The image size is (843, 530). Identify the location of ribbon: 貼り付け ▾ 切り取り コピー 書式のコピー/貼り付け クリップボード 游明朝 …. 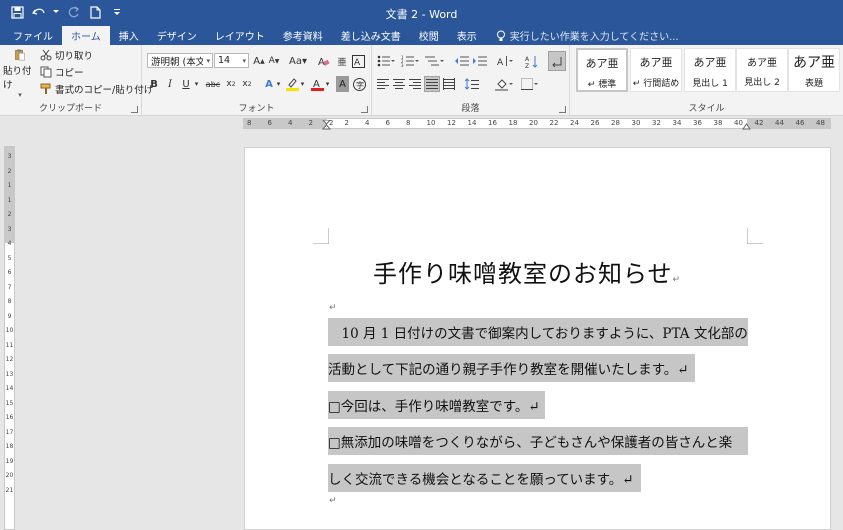
(421, 80).